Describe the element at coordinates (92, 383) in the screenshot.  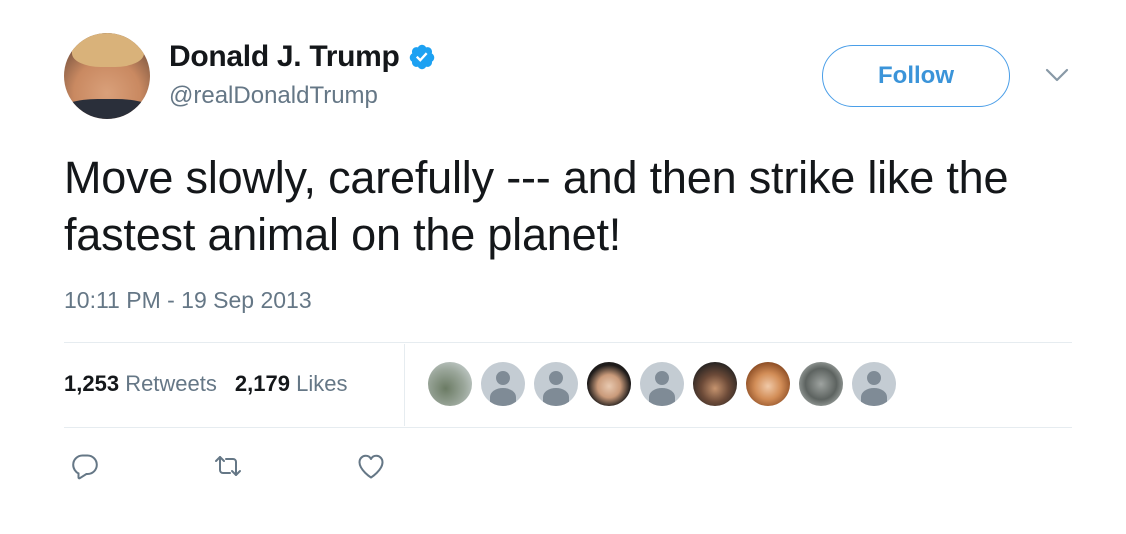
I see `retweets-count: 1,253` at that location.